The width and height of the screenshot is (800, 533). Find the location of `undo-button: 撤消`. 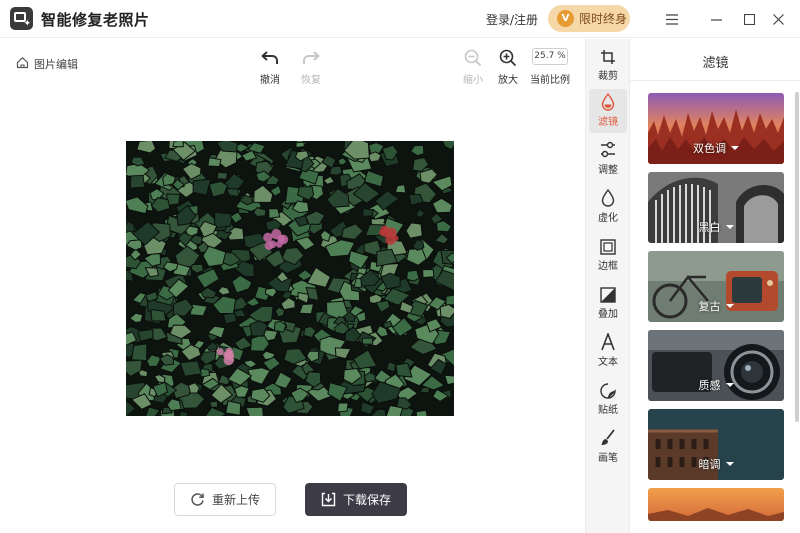

undo-button: 撤消 is located at coordinates (270, 67).